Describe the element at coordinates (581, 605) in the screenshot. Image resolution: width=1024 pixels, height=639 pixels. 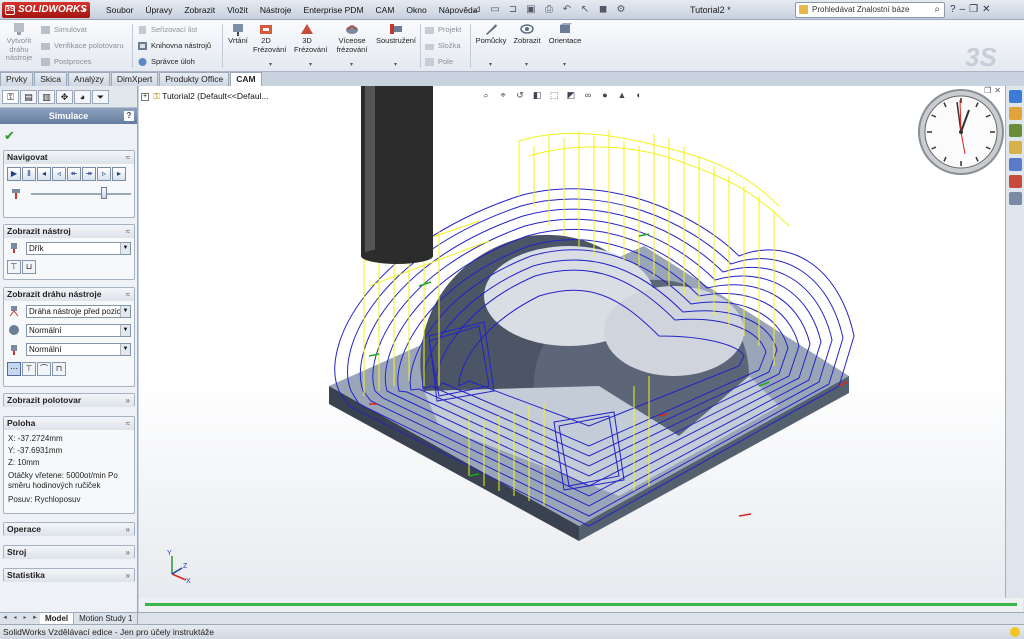
I see `simulation-timeline` at that location.